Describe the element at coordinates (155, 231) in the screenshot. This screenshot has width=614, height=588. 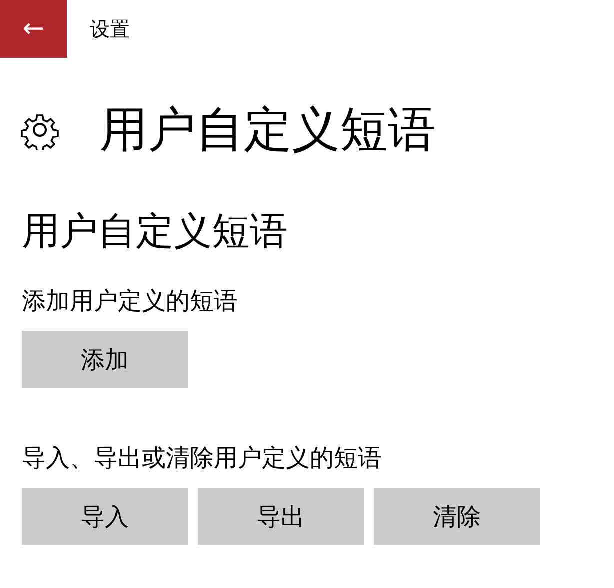
I see `section-title: 用户自定义短语` at that location.